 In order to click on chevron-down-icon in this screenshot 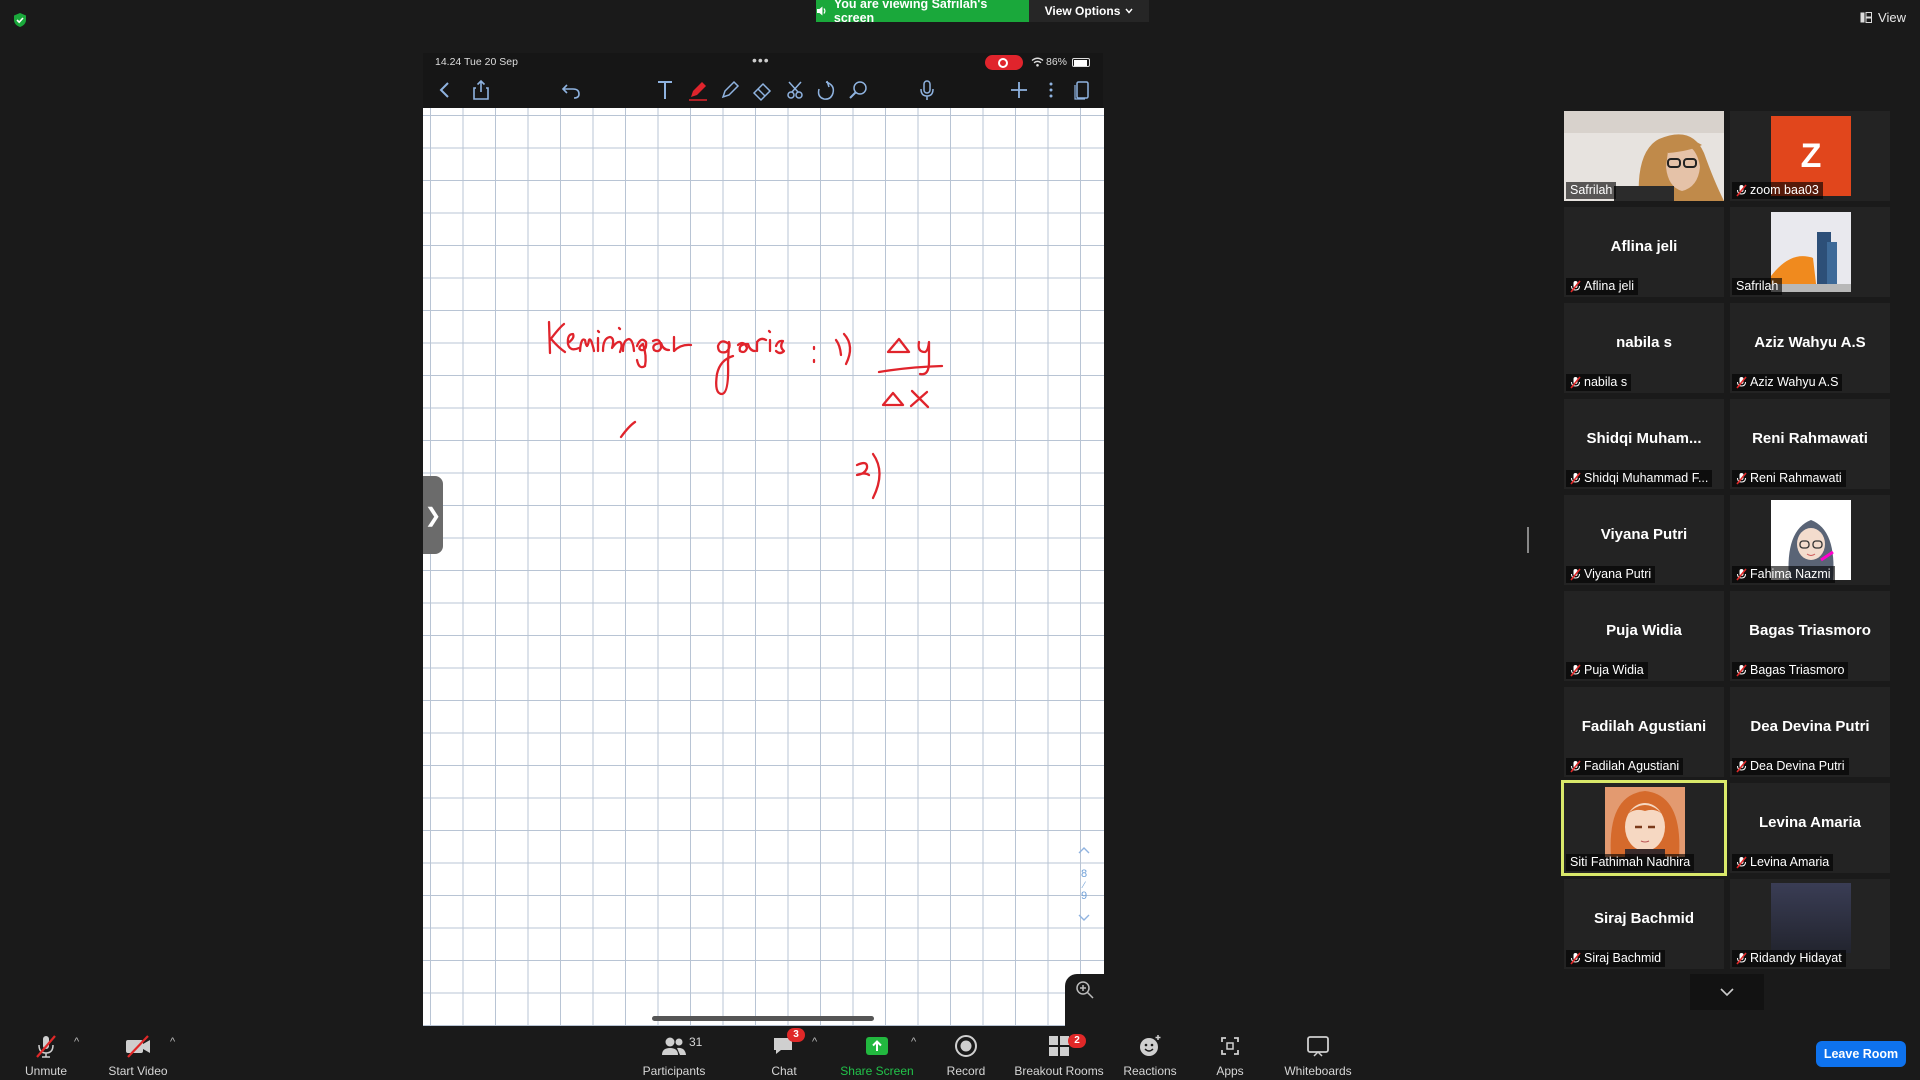, I will do `click(1727, 992)`.